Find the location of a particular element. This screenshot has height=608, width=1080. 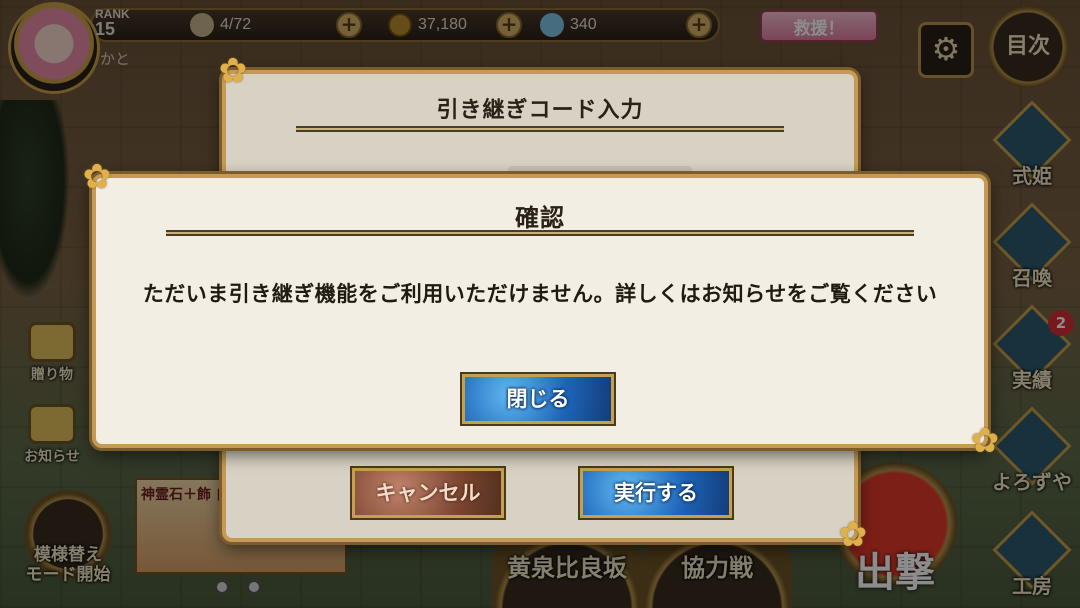

cancel-button: キャンセル is located at coordinates (428, 493).